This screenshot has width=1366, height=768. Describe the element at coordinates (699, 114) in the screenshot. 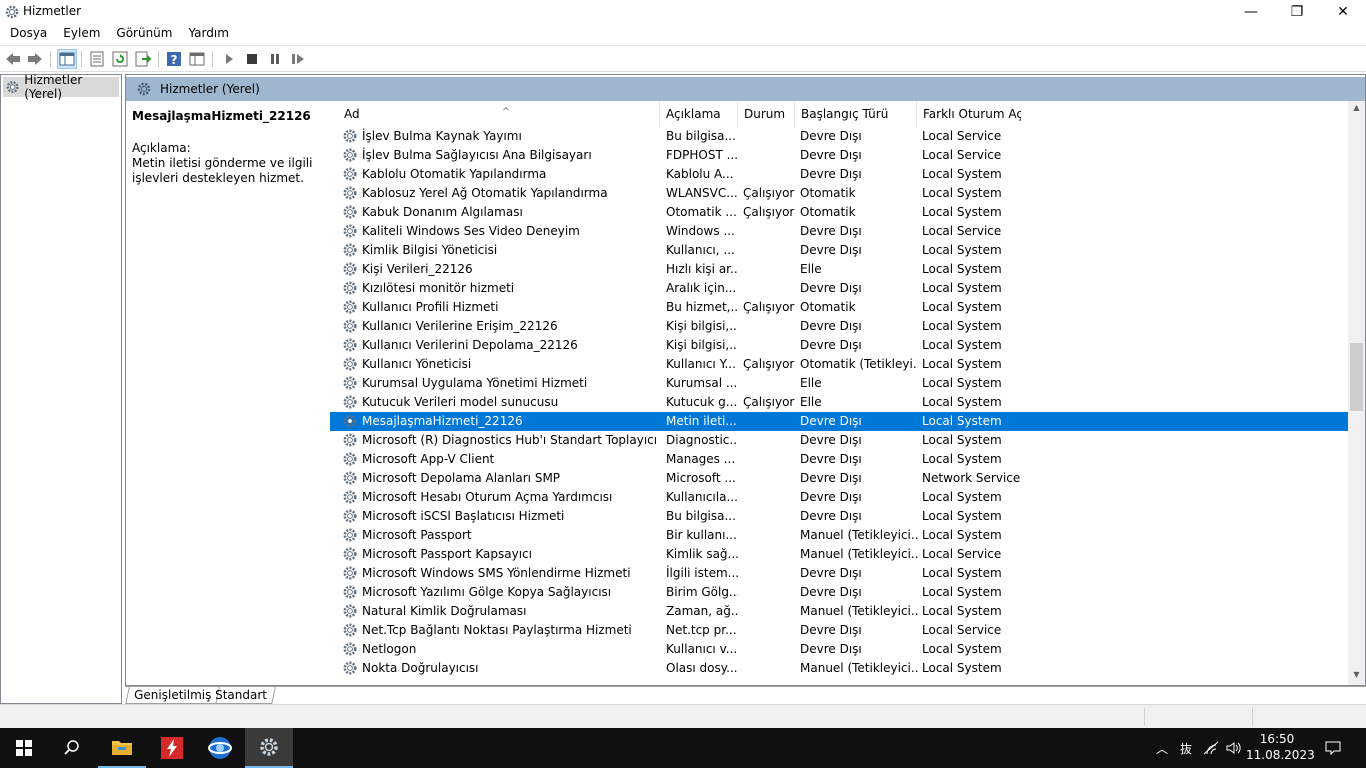

I see `column-header-description: Açıklama` at that location.